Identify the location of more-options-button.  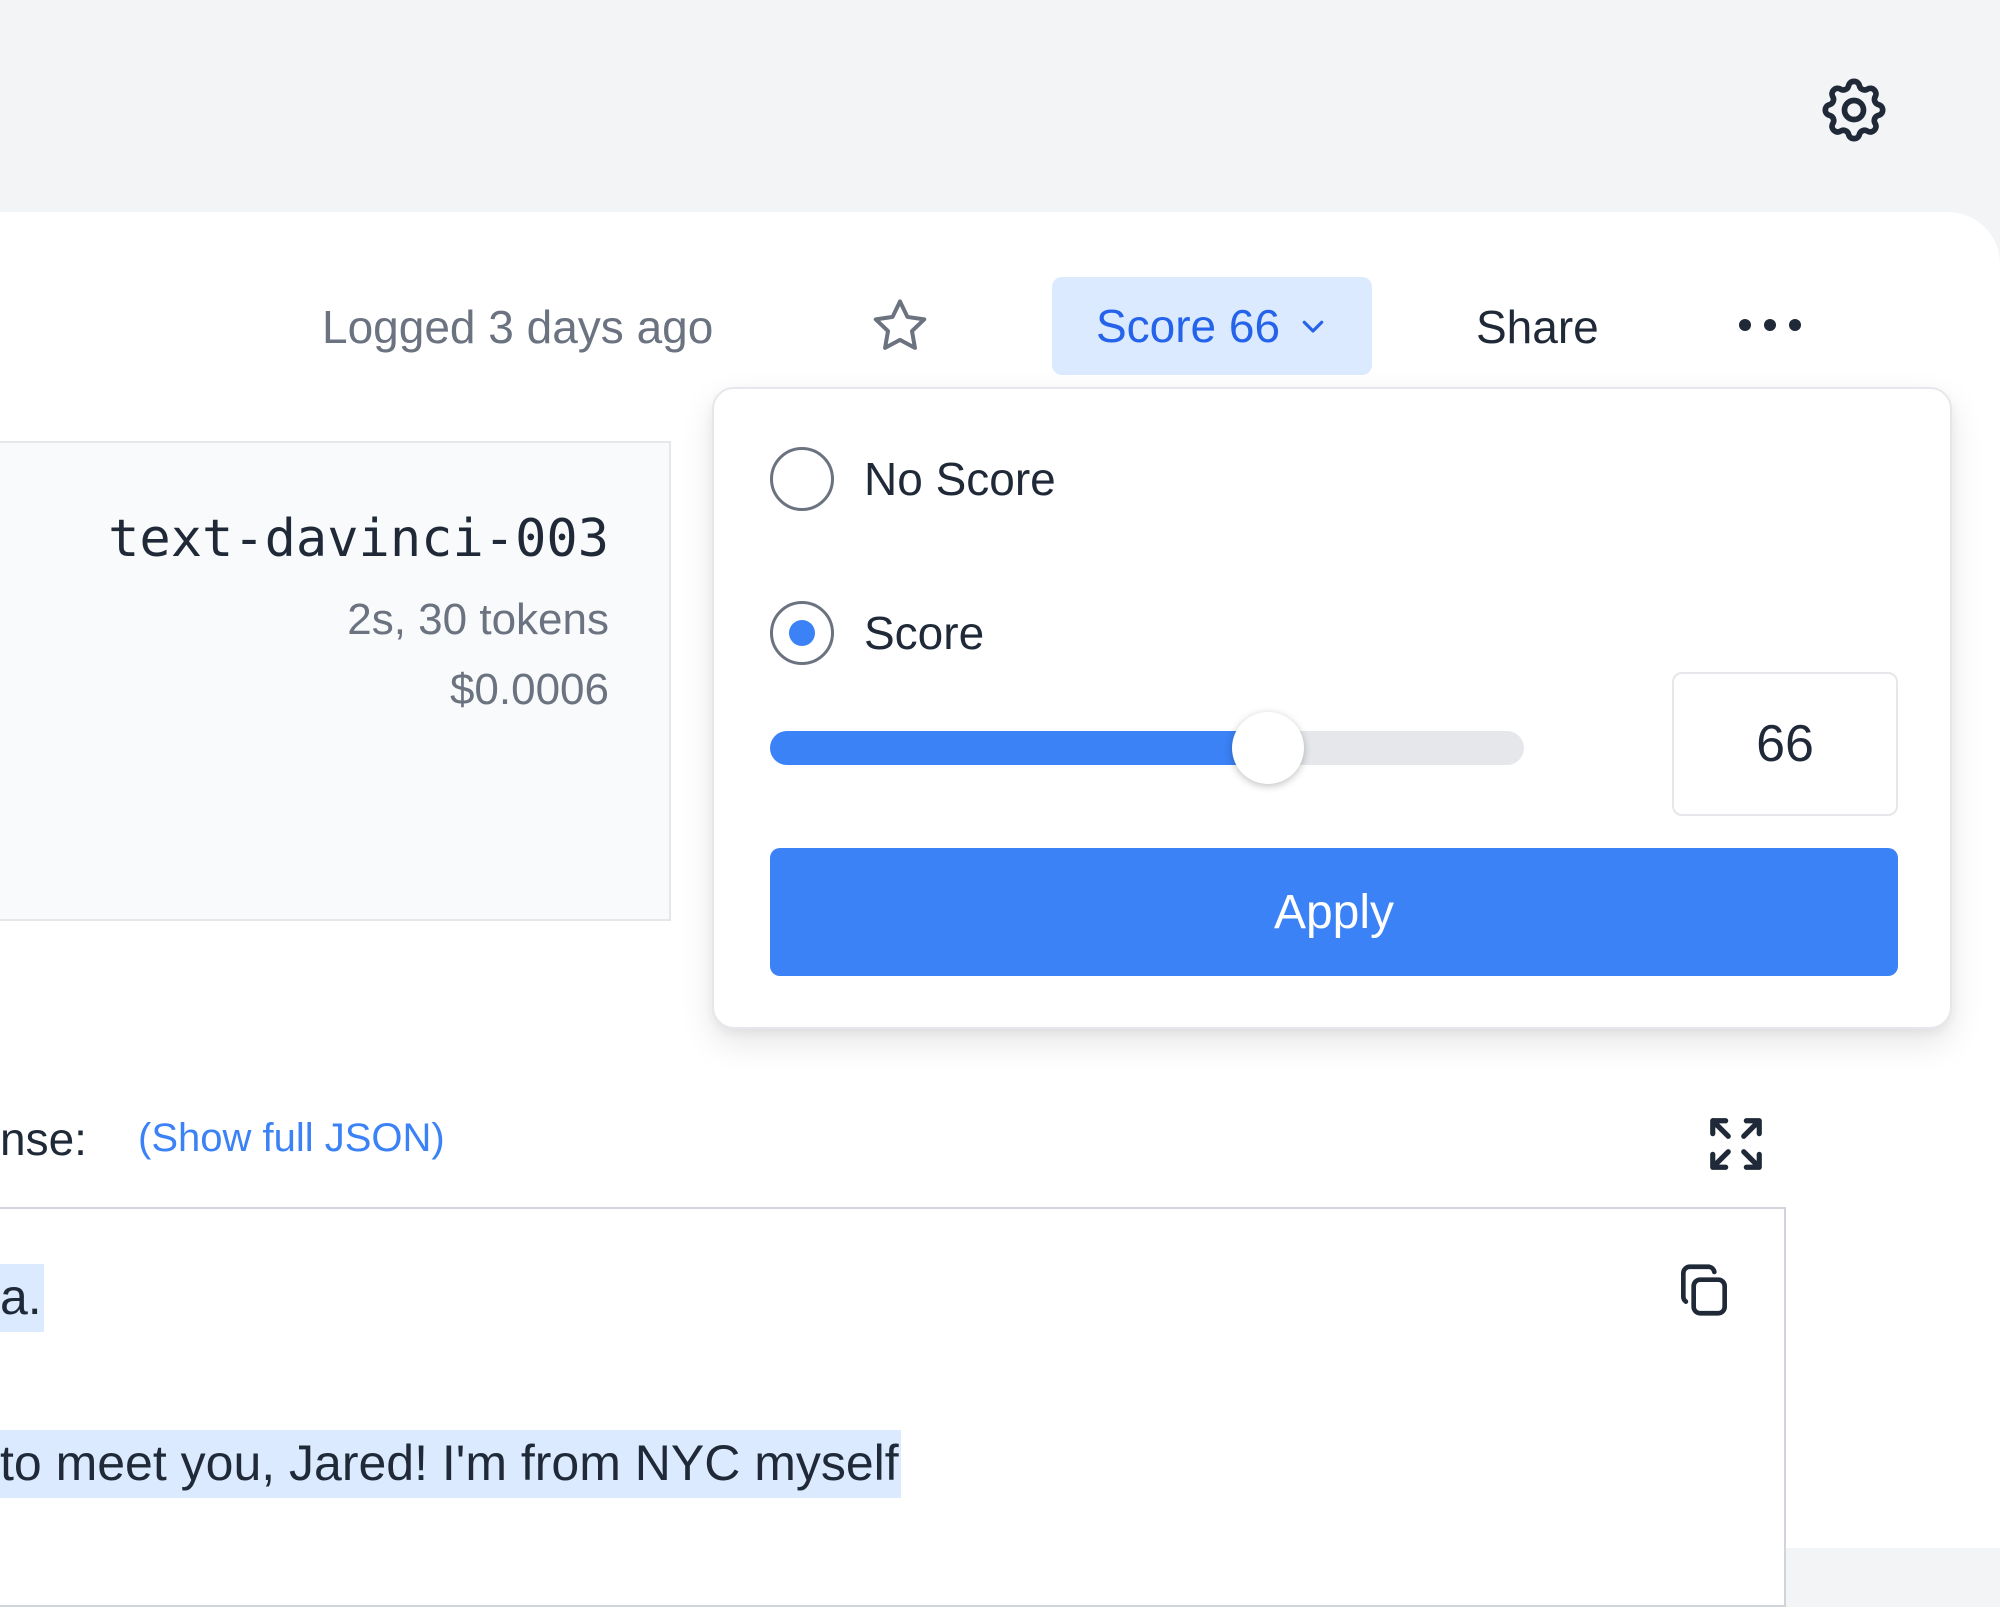
(1770, 325).